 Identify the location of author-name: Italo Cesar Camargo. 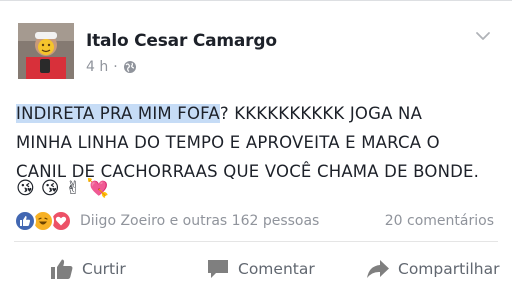
(181, 41).